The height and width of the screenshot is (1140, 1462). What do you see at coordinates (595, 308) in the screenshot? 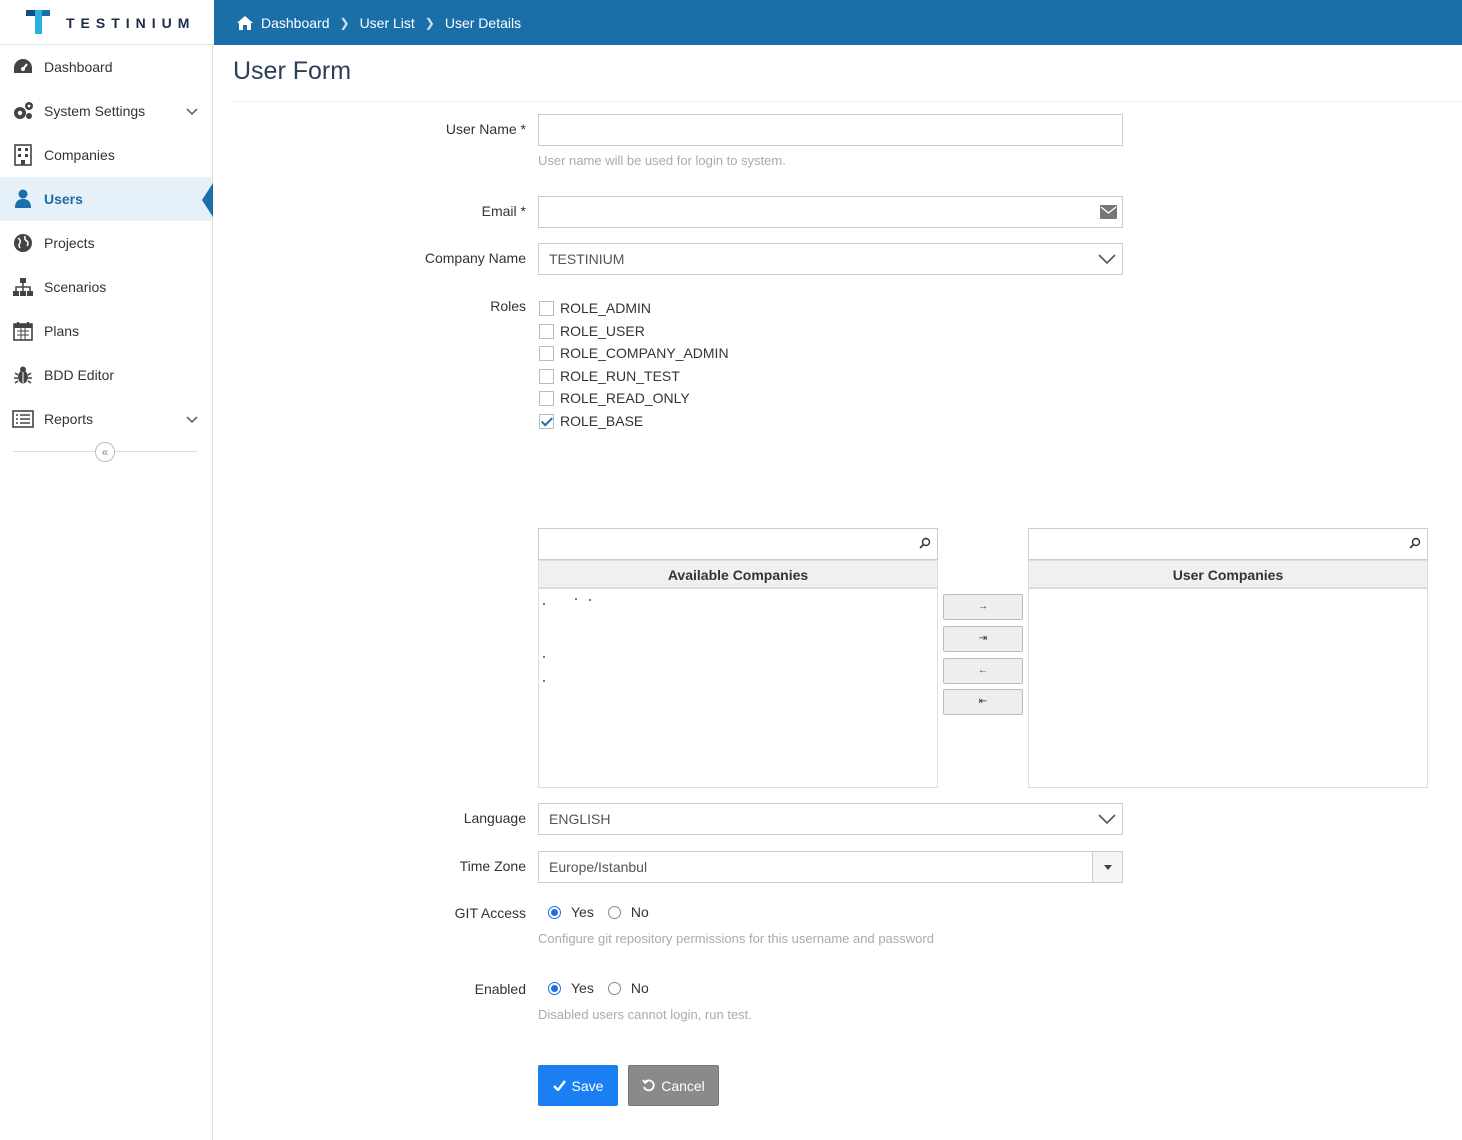
I see `role-item: ROLE_ADMIN` at bounding box center [595, 308].